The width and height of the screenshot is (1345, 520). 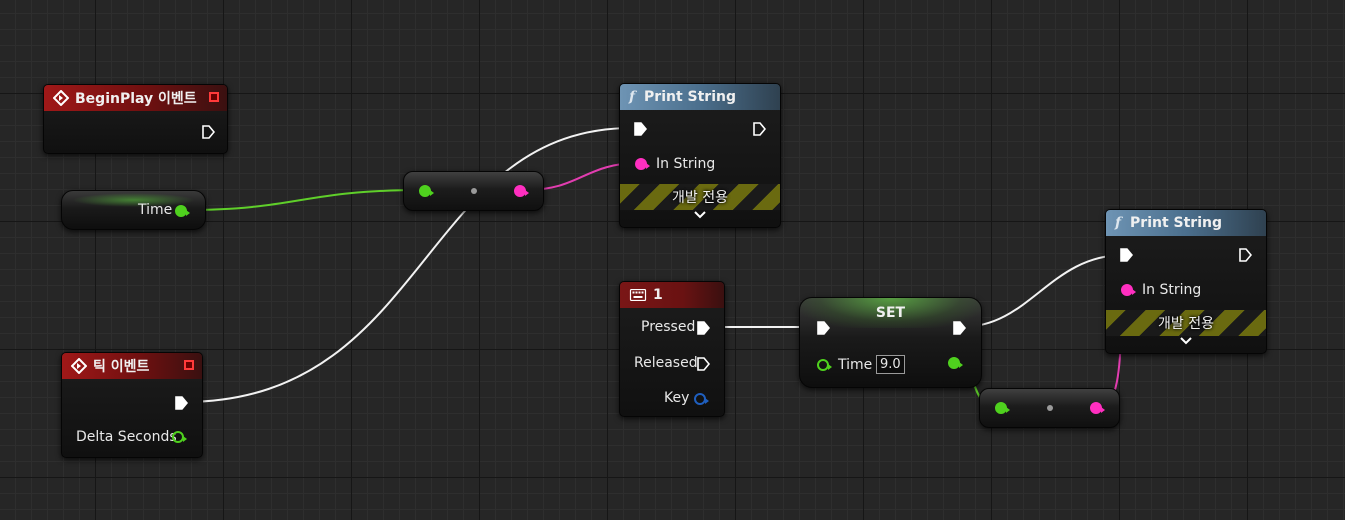 What do you see at coordinates (959, 328) in the screenshot?
I see `set-exec-out-pin` at bounding box center [959, 328].